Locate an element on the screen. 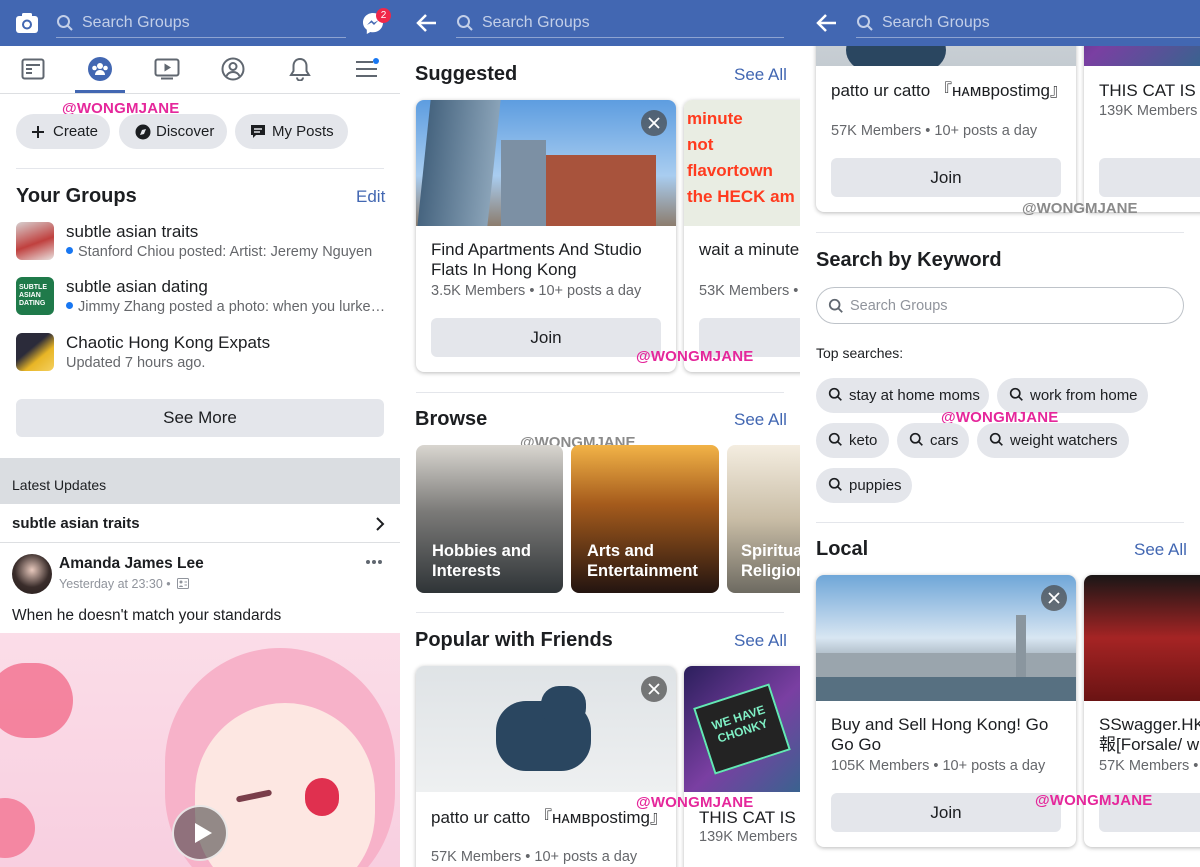 The image size is (1200, 867). latest-group-name: subtle asian traits is located at coordinates (76, 523).